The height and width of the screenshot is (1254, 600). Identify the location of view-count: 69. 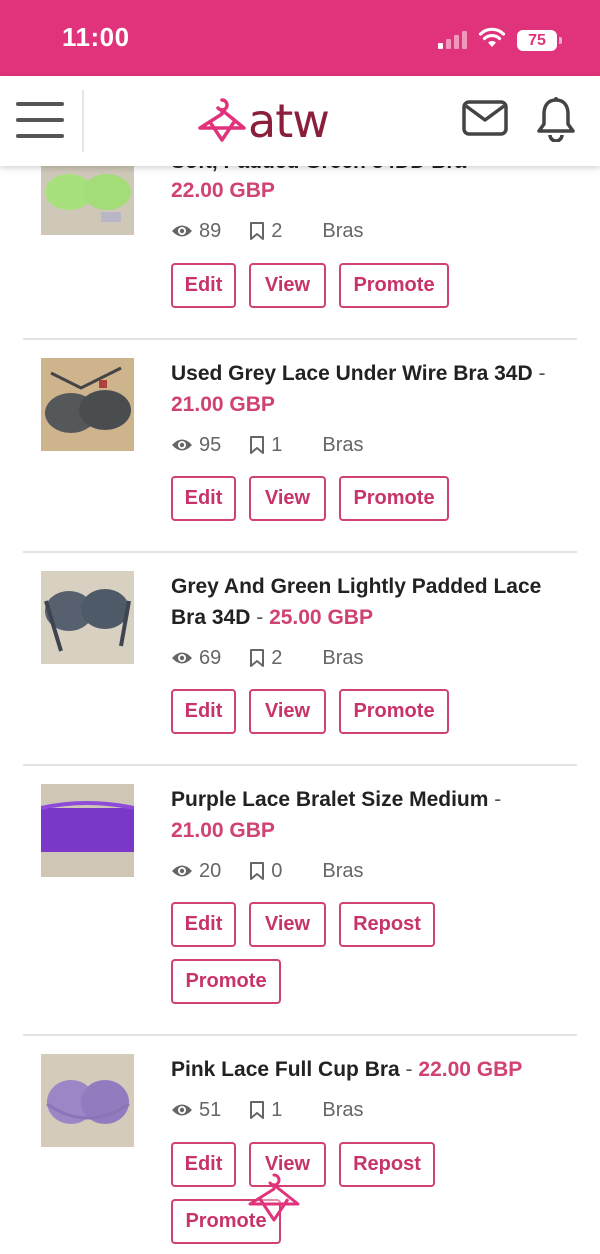
(210, 657).